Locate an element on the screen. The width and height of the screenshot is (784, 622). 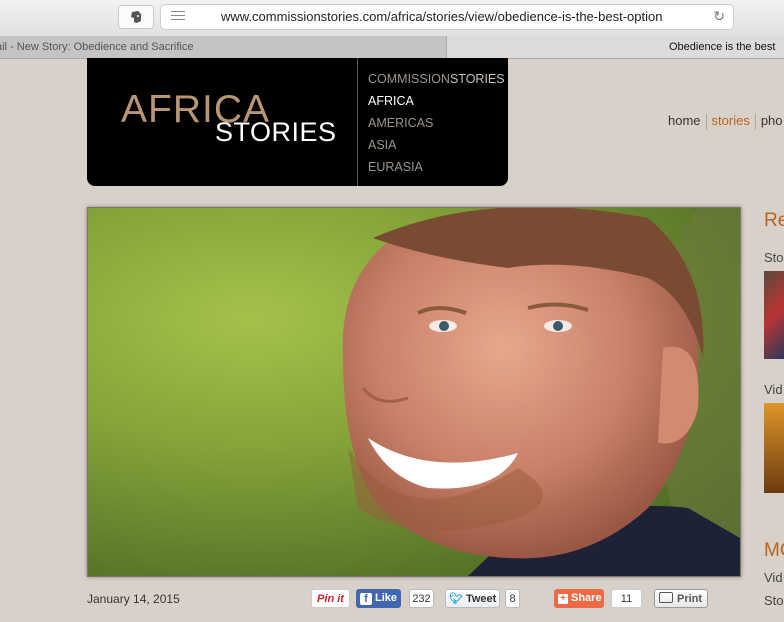
tweet-count: 8 is located at coordinates (512, 598).